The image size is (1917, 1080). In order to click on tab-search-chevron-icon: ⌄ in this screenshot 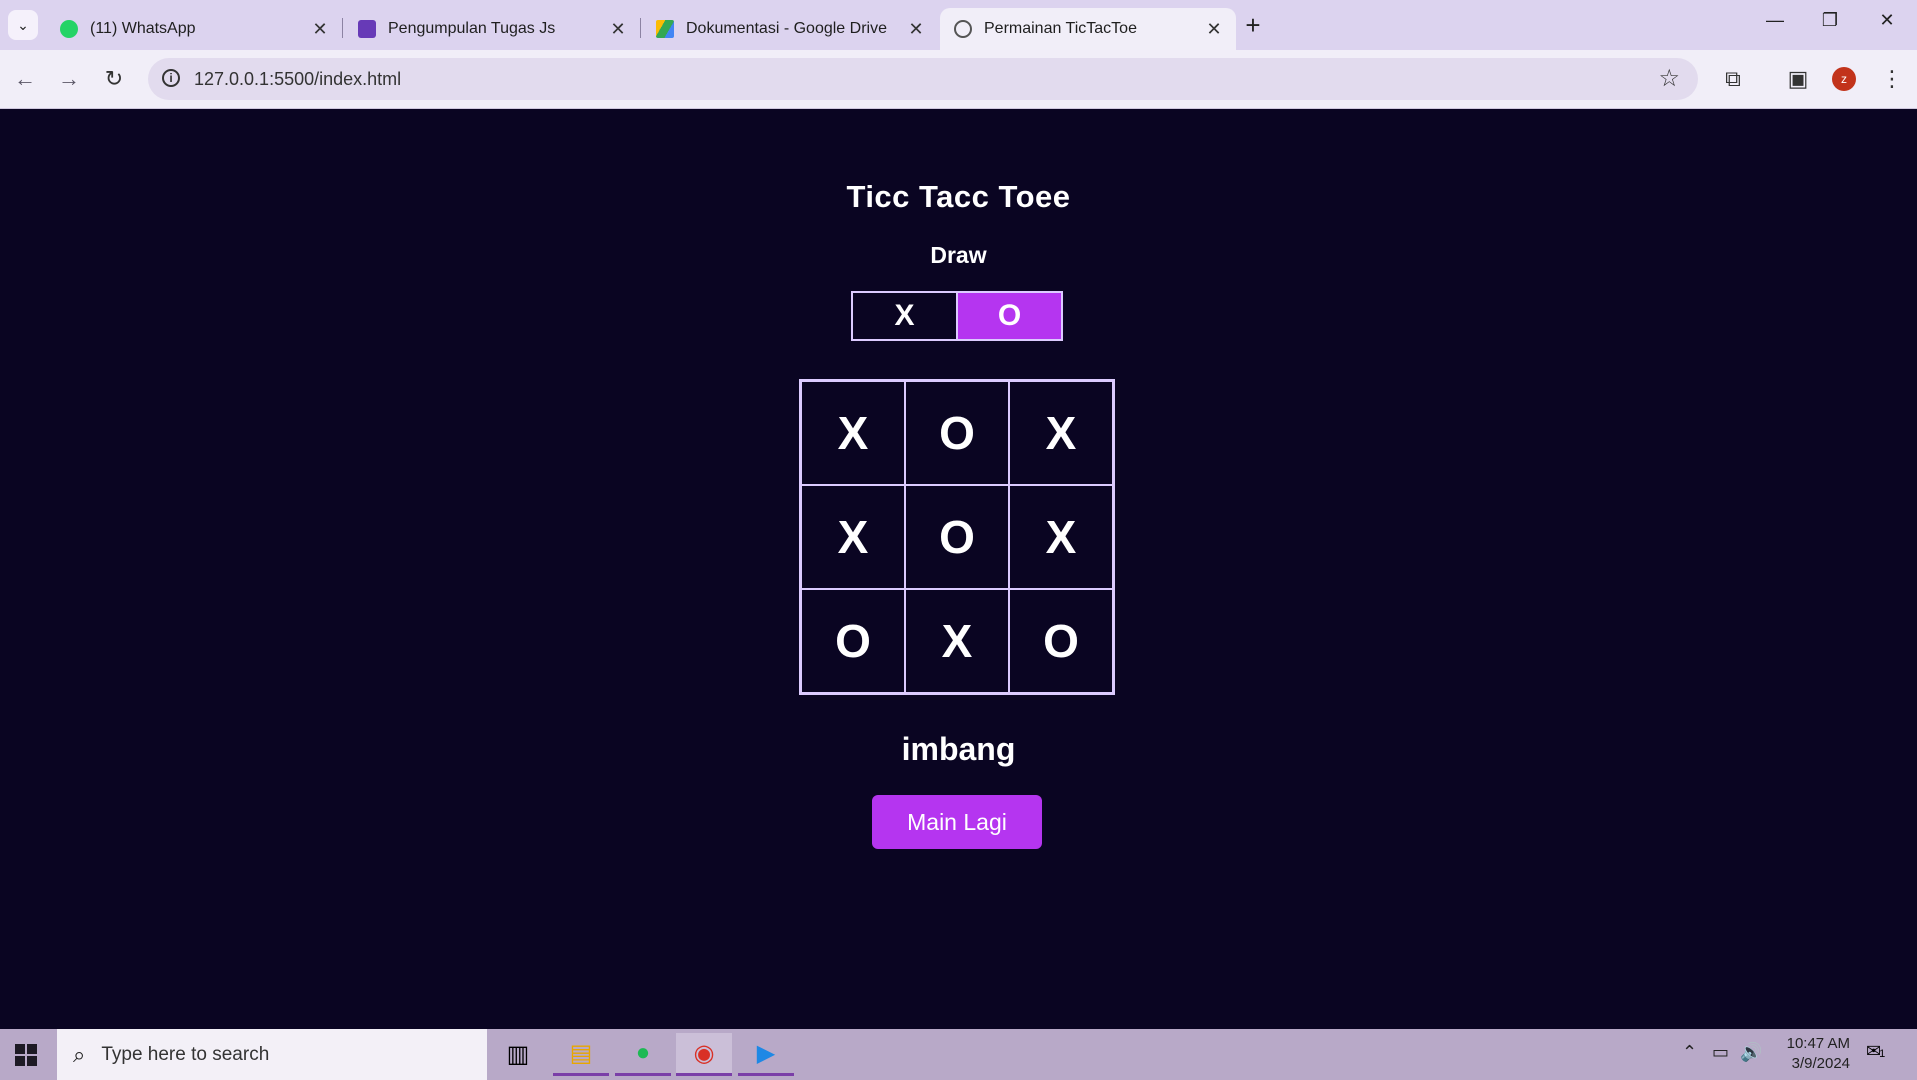, I will do `click(23, 25)`.